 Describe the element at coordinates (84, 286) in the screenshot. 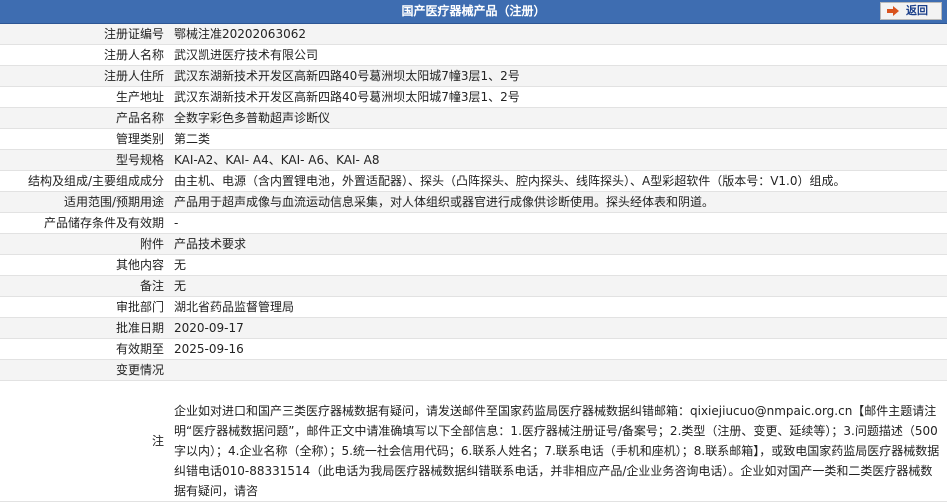

I see `row-label: 备注` at that location.